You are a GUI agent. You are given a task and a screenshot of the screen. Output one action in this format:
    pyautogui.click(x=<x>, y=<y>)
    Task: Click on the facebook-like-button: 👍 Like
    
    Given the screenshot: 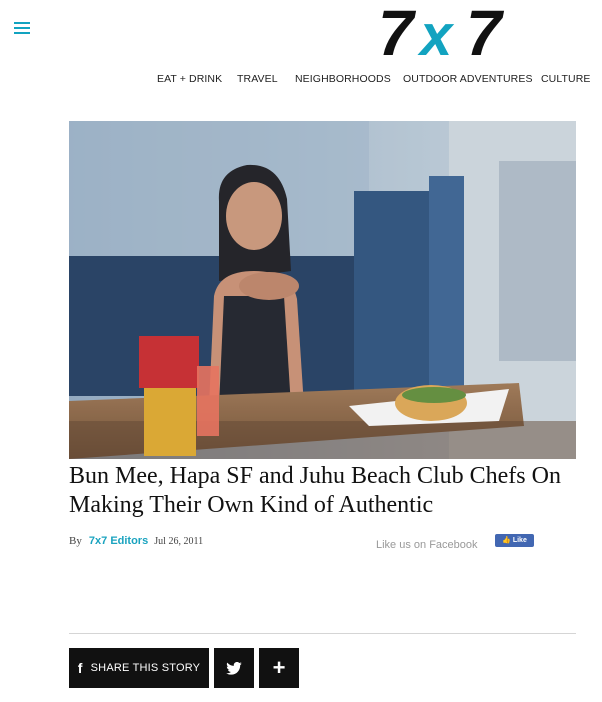 What is the action you would take?
    pyautogui.click(x=514, y=540)
    